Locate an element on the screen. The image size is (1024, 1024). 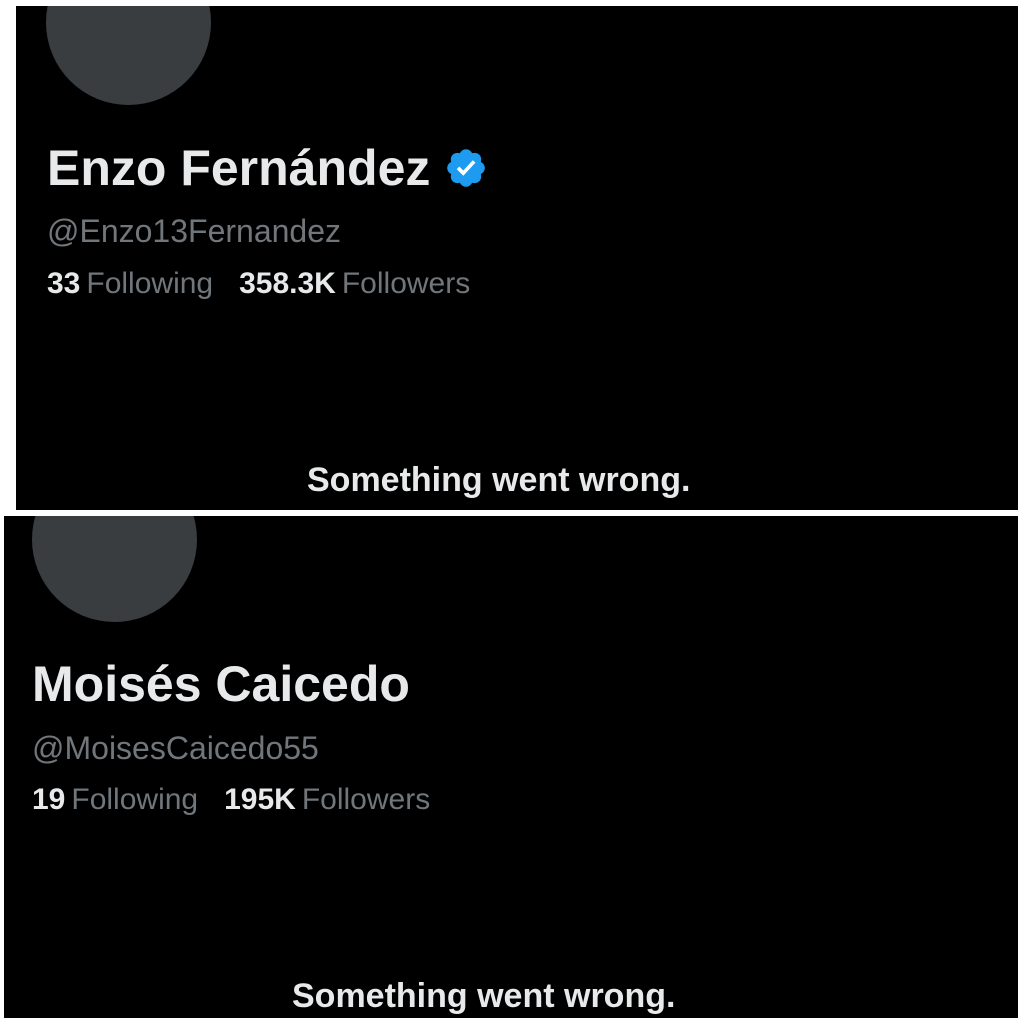
follow-stats: 33 Following 358.3K Followers is located at coordinates (271, 284).